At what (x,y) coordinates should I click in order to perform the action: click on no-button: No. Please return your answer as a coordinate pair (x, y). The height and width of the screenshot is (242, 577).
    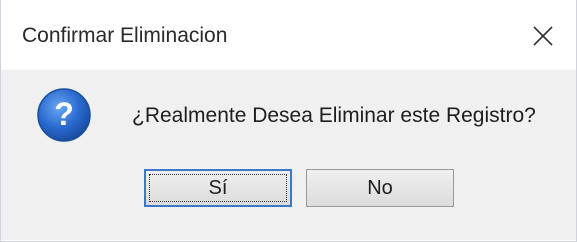
    Looking at the image, I should click on (380, 188).